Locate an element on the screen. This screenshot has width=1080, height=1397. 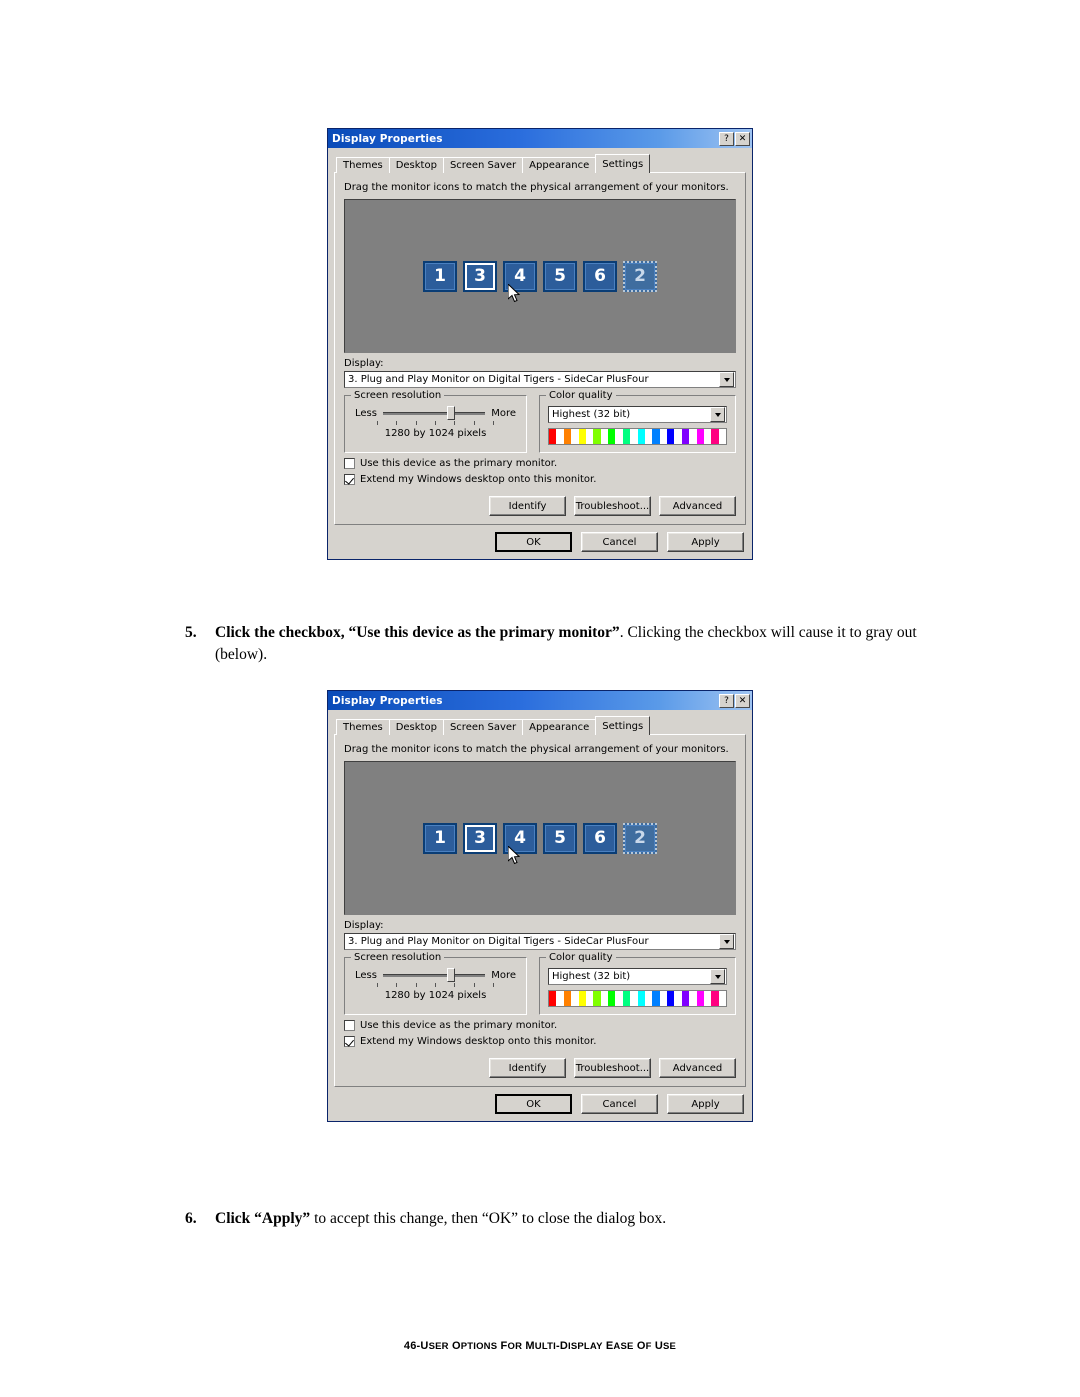
step-6-number: 6. is located at coordinates (191, 1218).